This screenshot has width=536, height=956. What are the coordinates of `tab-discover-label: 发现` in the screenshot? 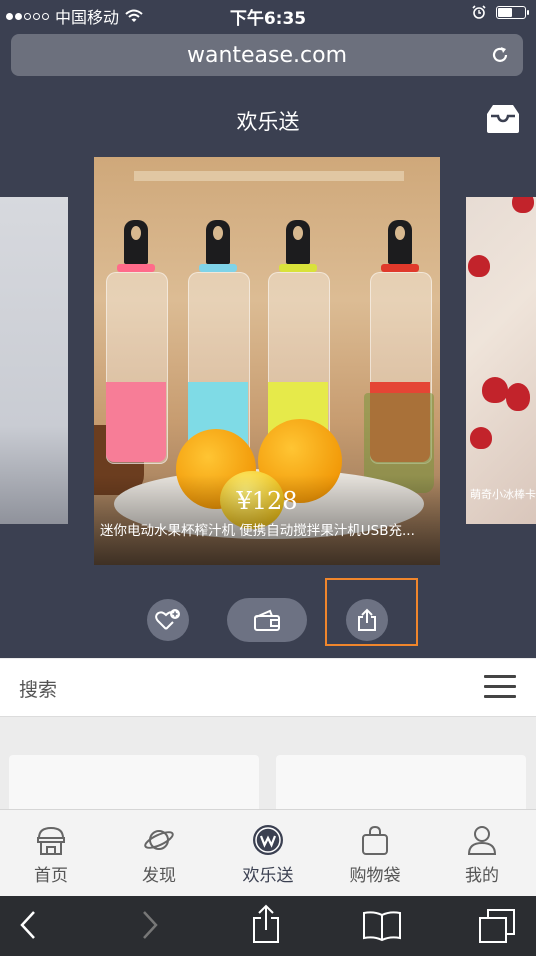 It's located at (159, 876).